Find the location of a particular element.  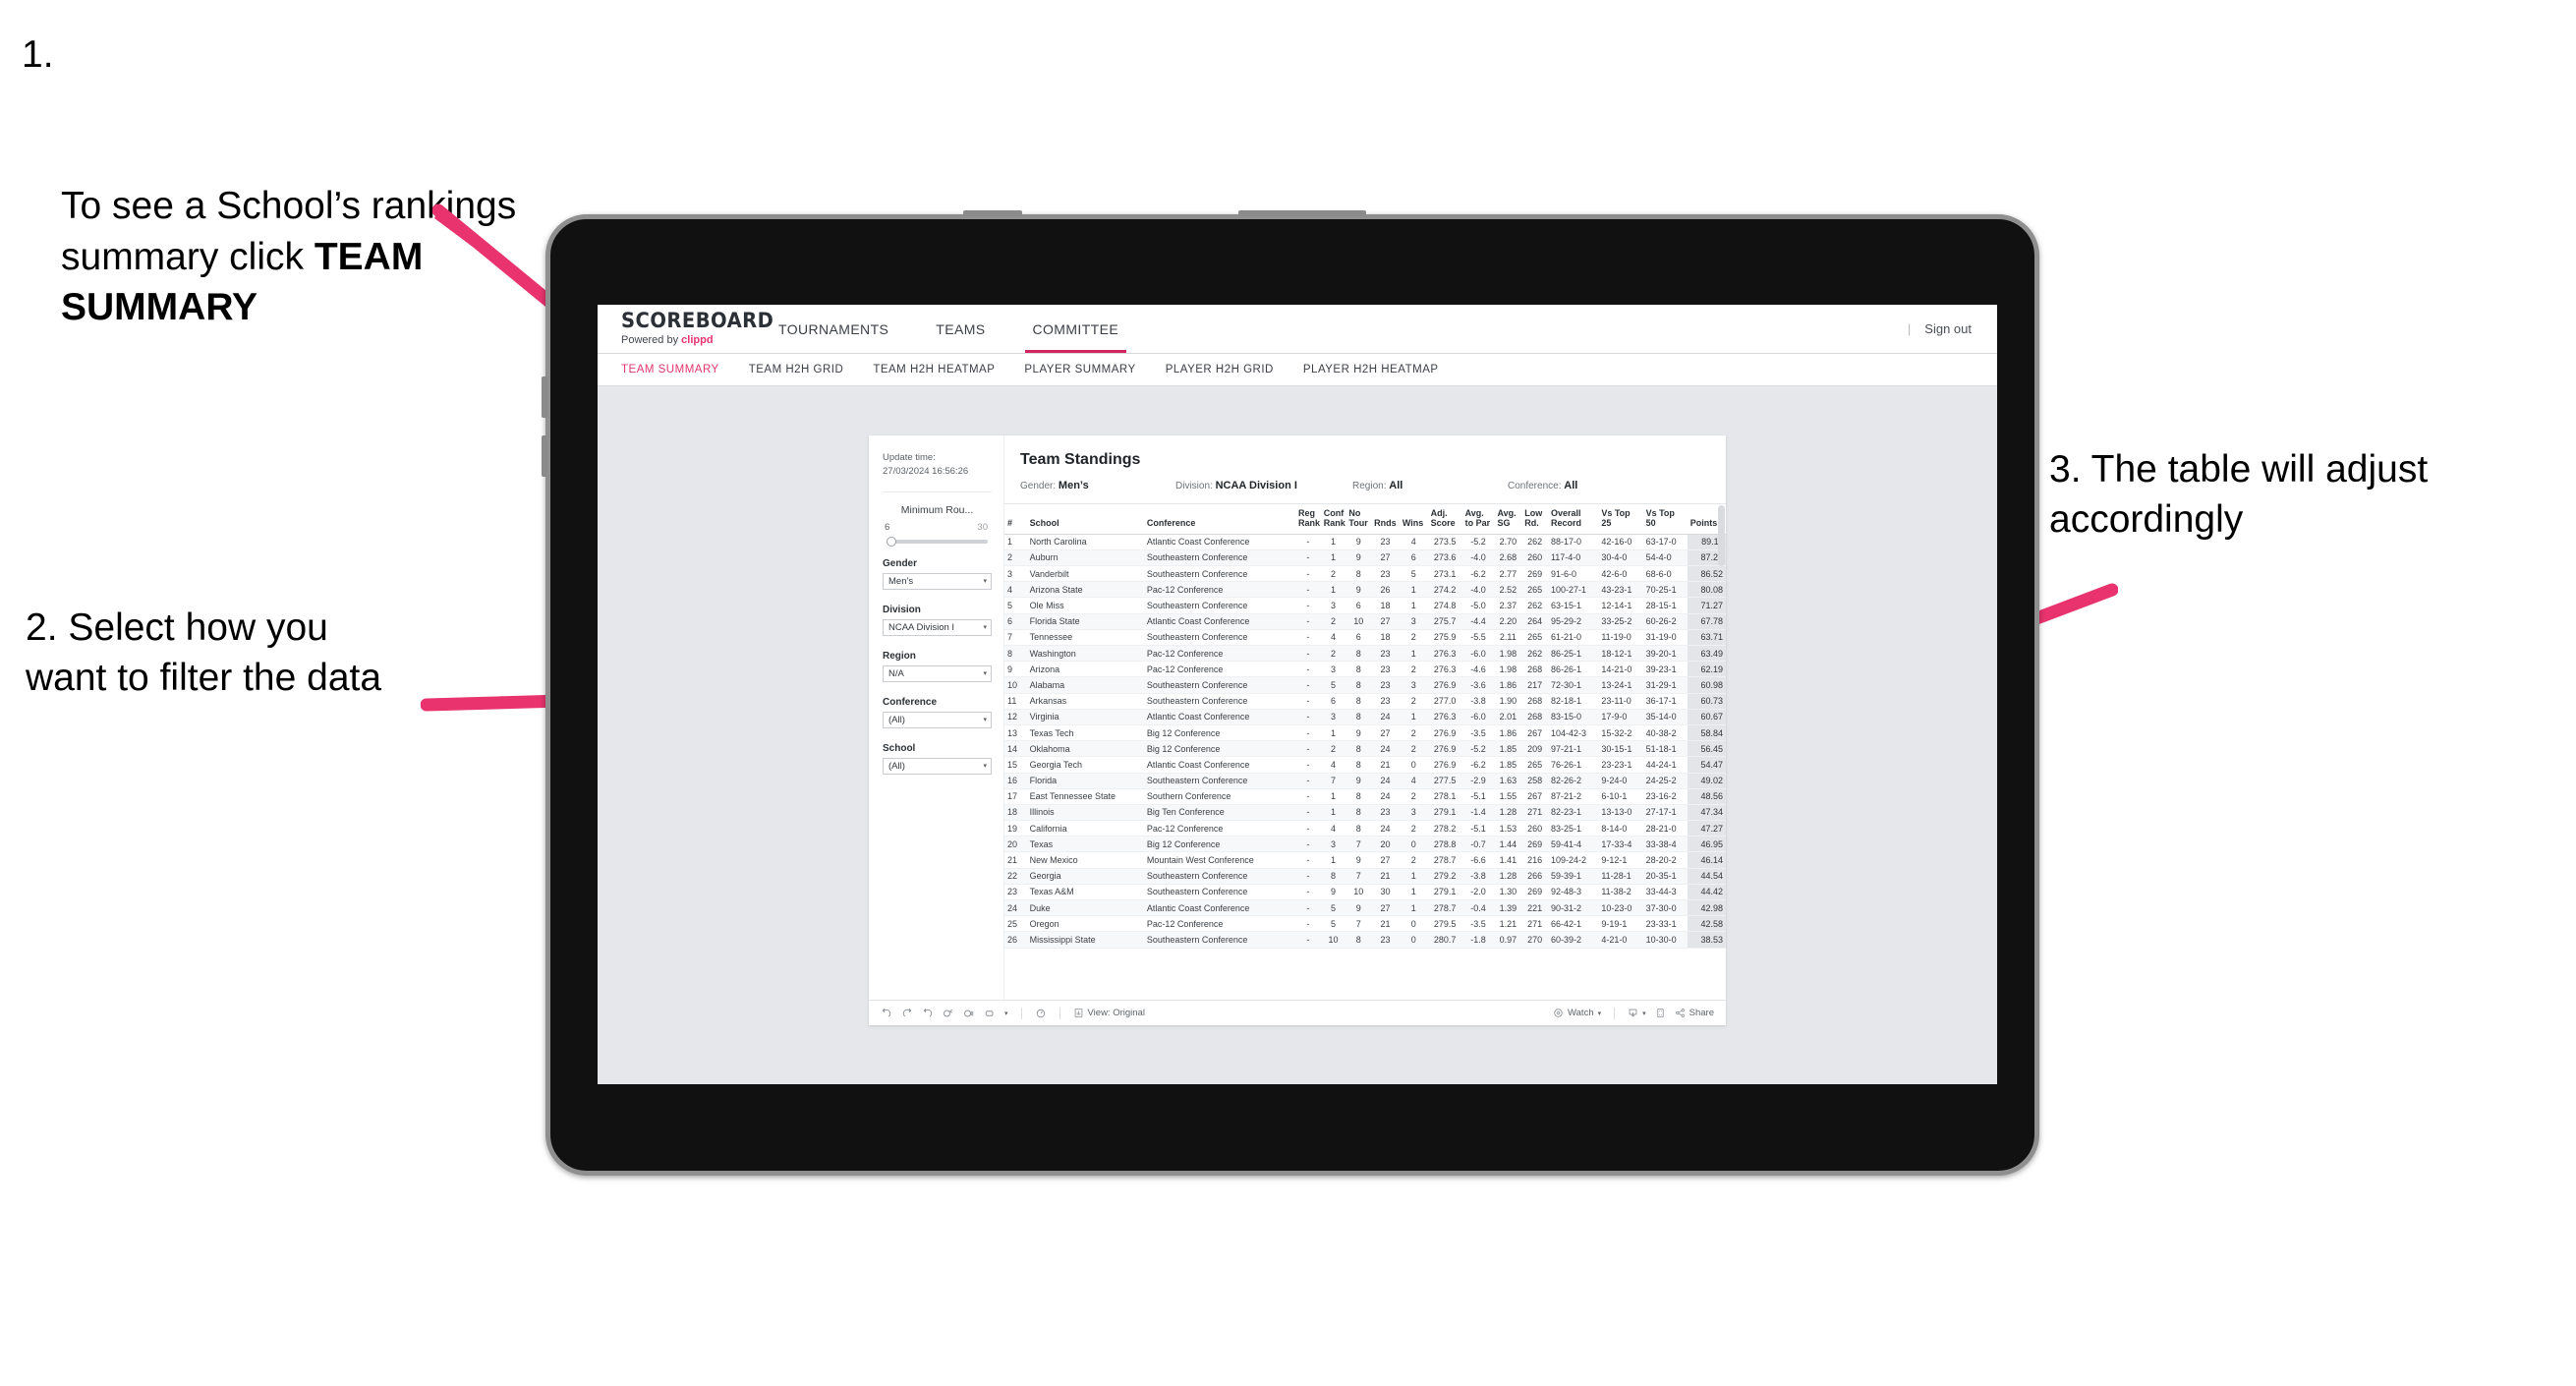

col-rnds: Rnds is located at coordinates (1385, 519).